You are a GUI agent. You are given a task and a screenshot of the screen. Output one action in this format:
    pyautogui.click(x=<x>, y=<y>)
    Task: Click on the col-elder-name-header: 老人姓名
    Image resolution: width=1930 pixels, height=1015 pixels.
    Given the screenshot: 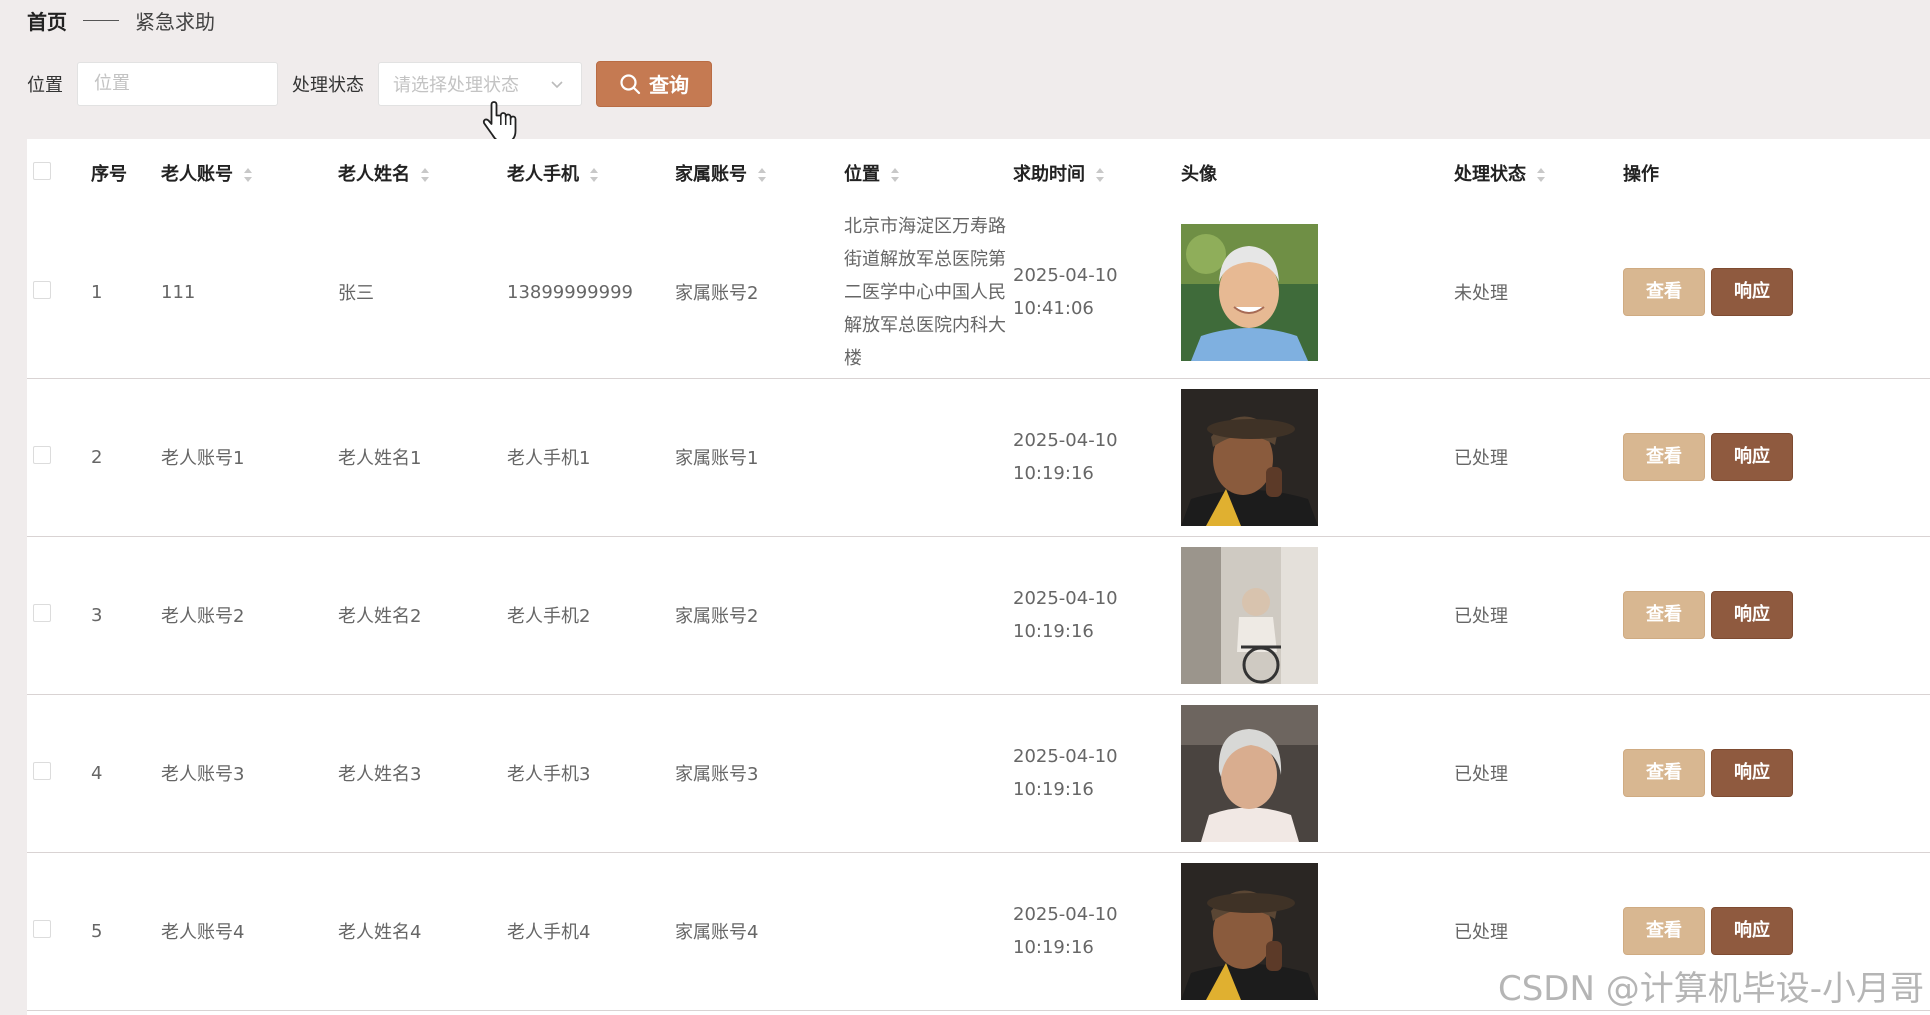 What is the action you would take?
    pyautogui.click(x=422, y=173)
    